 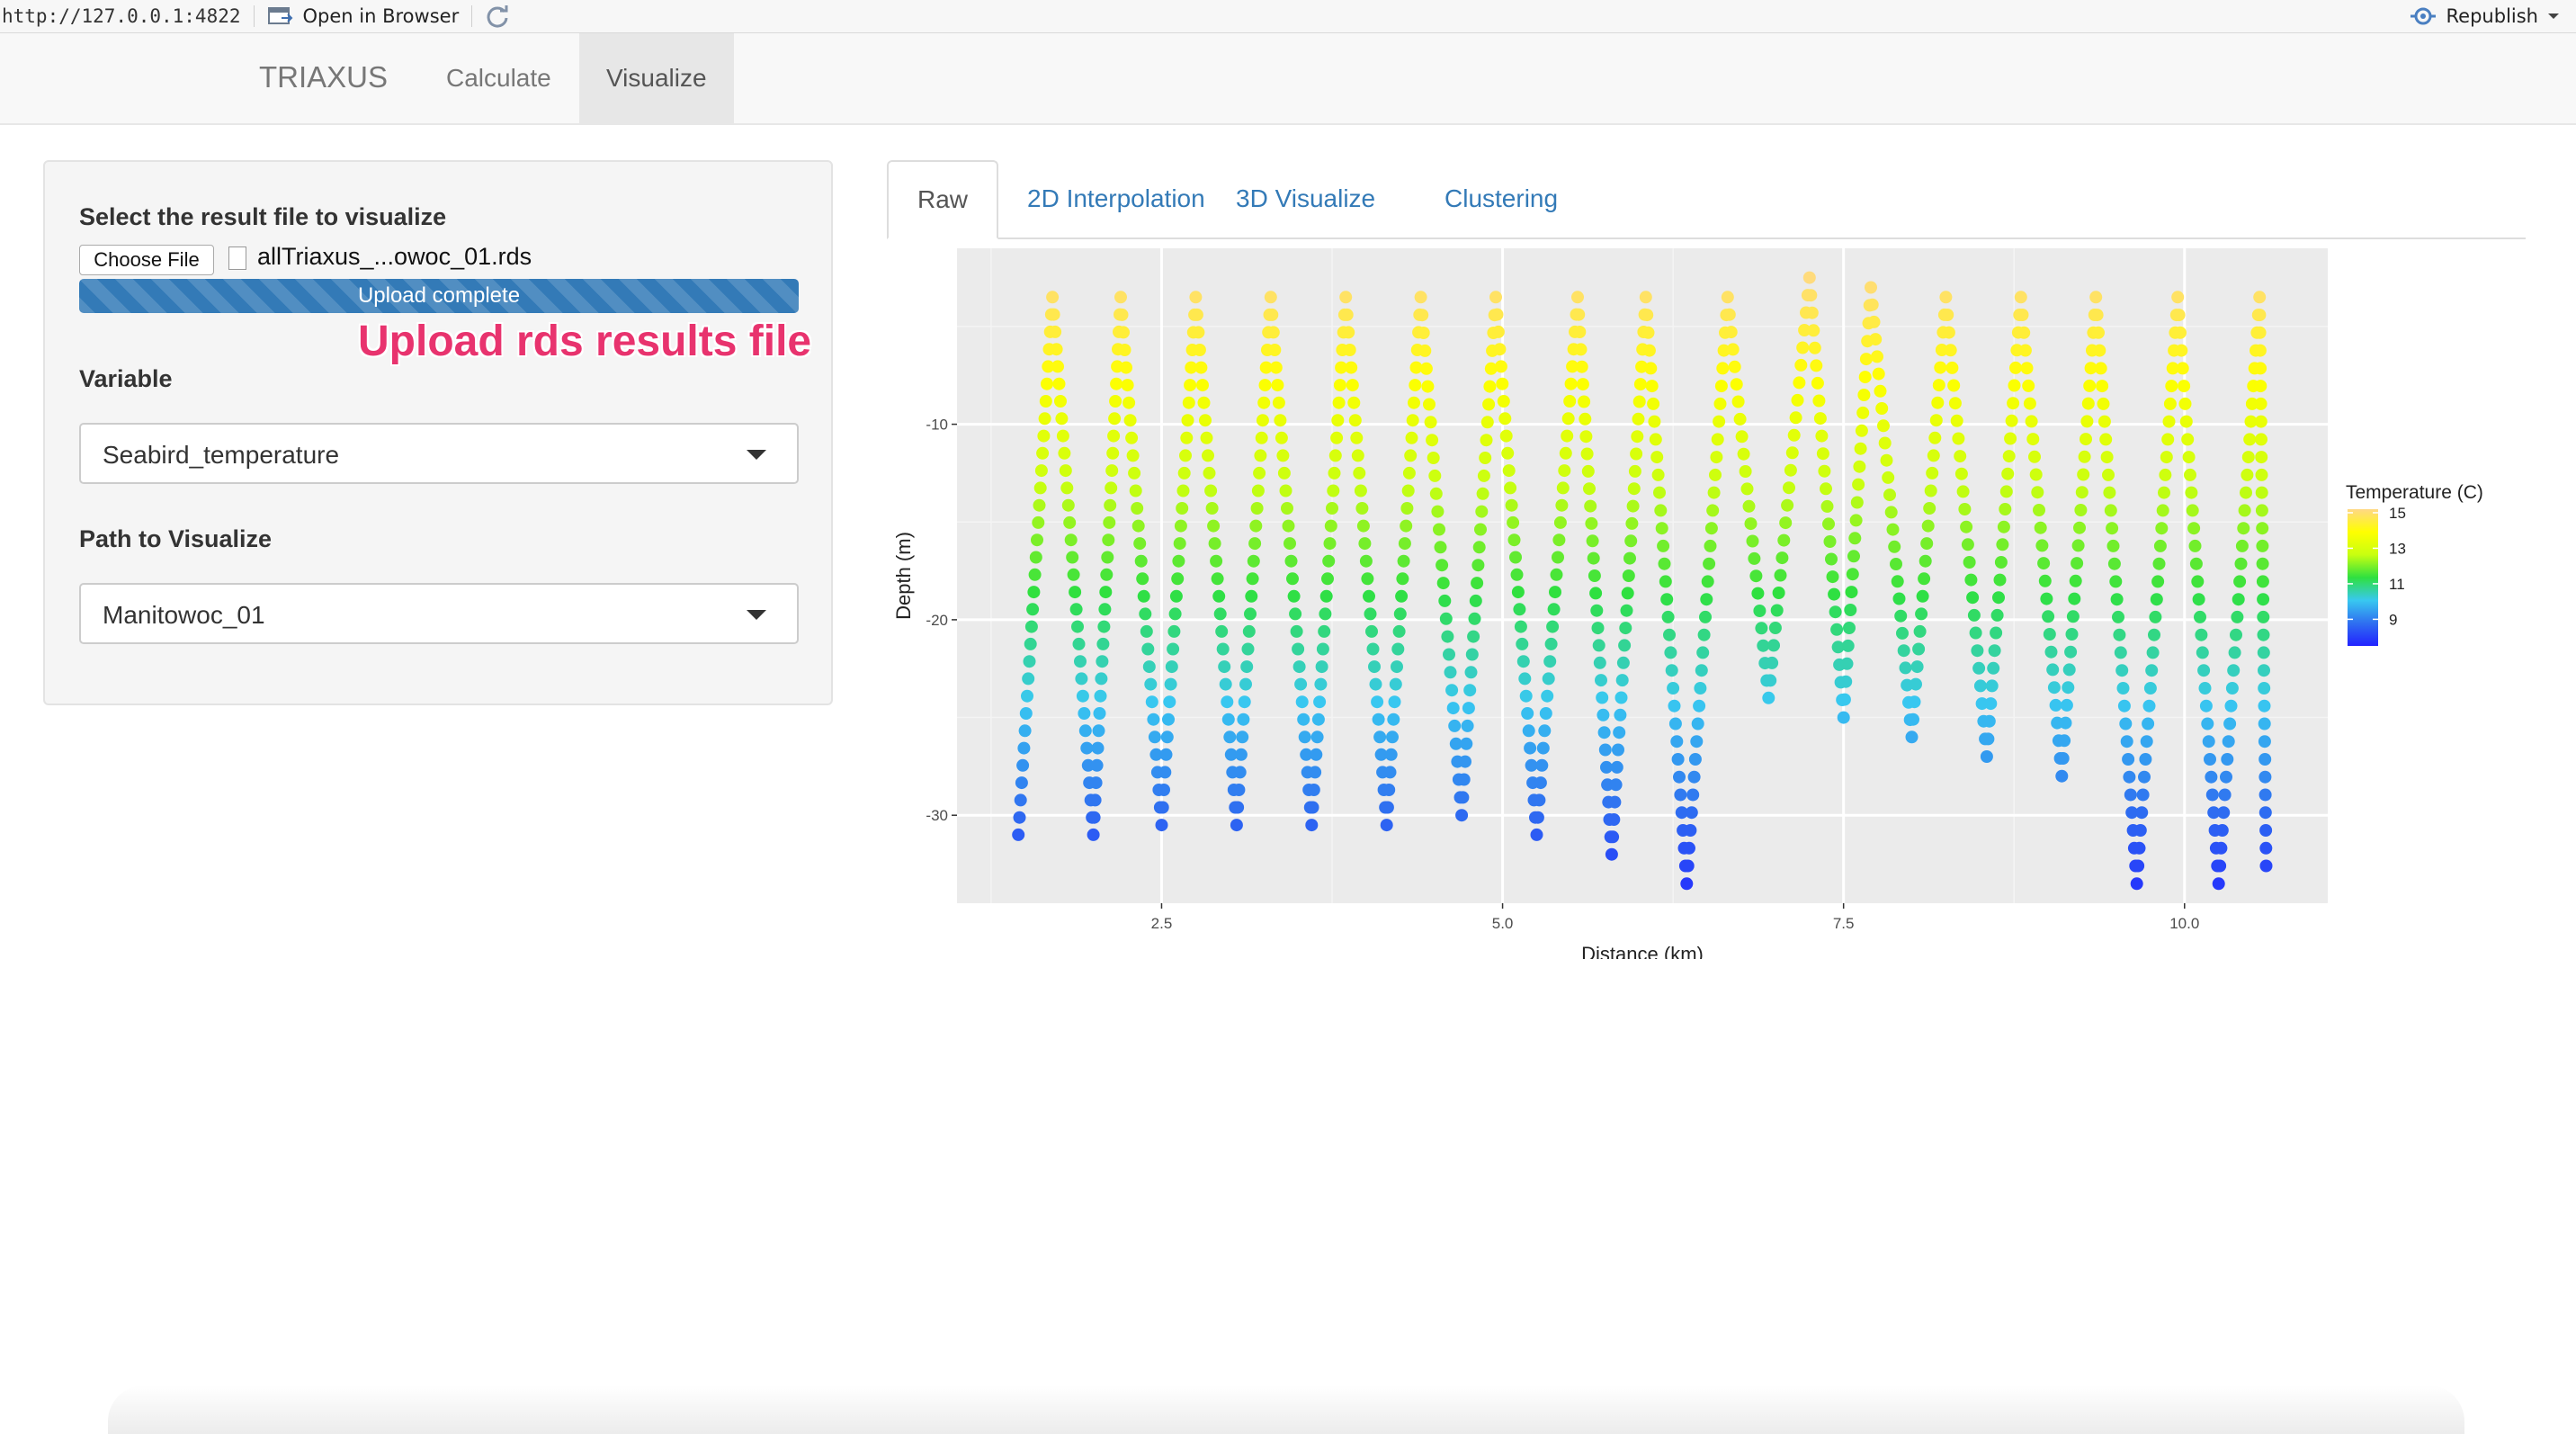 I want to click on tab-clustering: Clustering, so click(x=1501, y=199).